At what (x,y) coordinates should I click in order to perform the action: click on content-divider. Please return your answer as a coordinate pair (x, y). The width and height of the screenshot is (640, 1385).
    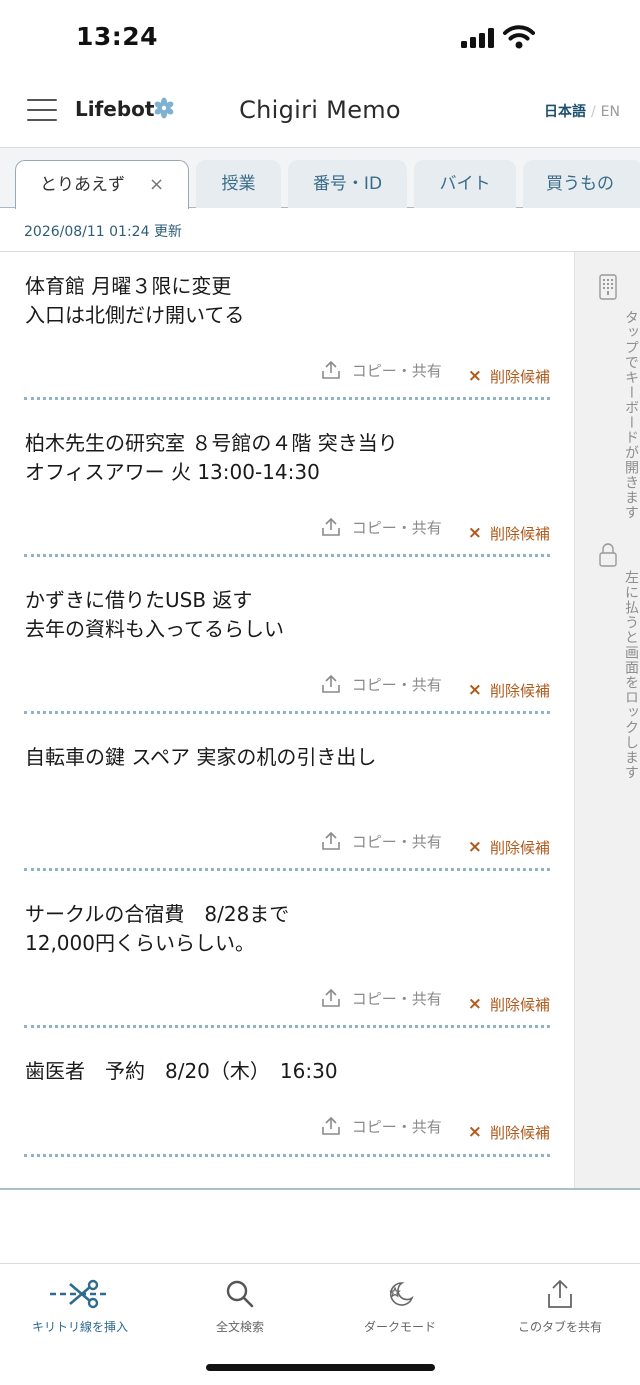
    Looking at the image, I should click on (320, 1189).